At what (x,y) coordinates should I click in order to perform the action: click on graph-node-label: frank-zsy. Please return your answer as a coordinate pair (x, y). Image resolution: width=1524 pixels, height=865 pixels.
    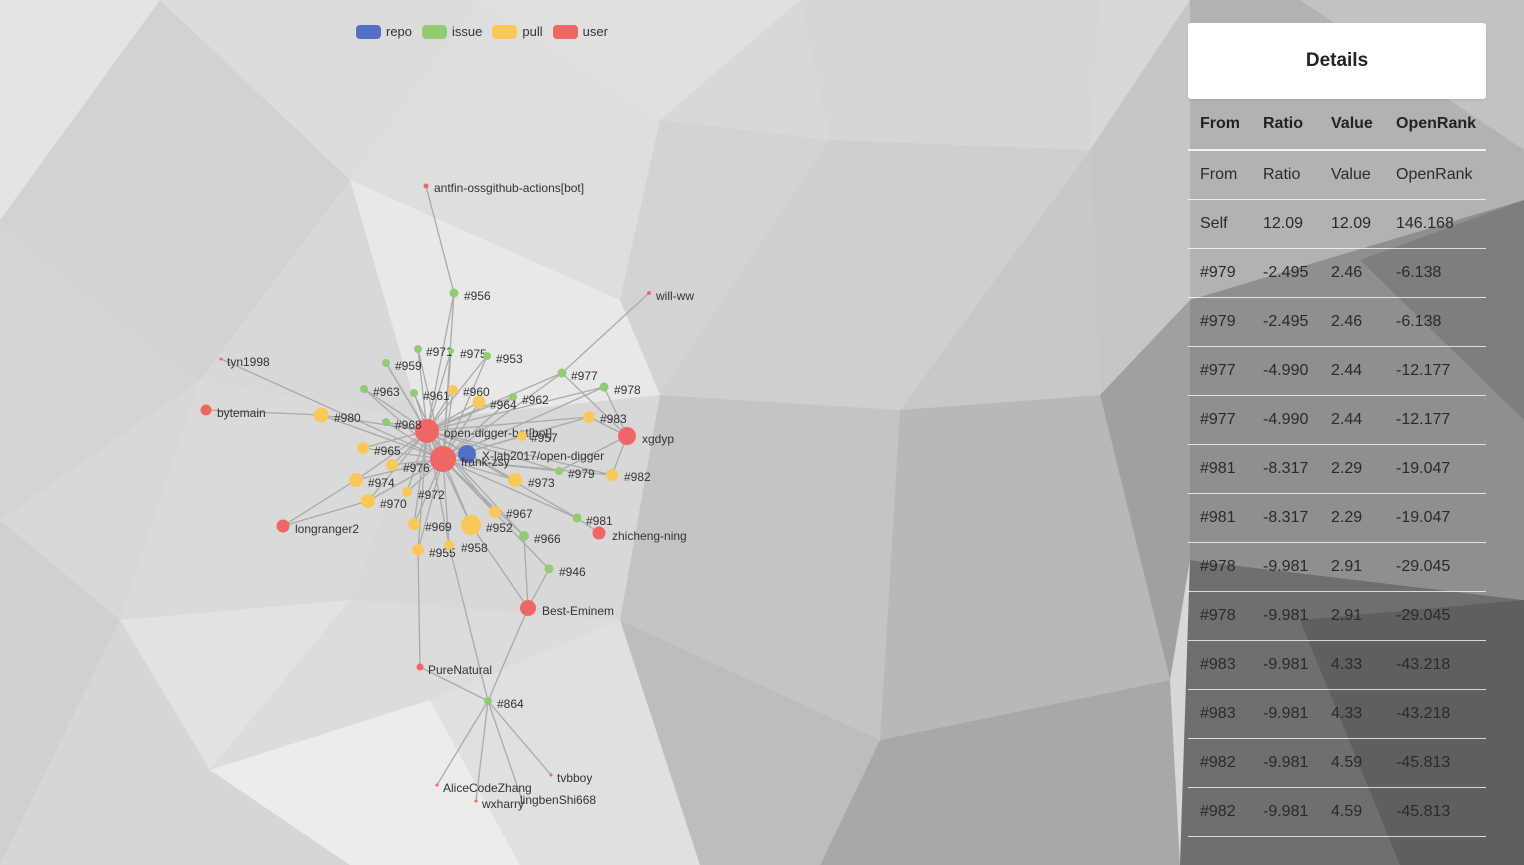
    Looking at the image, I should click on (485, 462).